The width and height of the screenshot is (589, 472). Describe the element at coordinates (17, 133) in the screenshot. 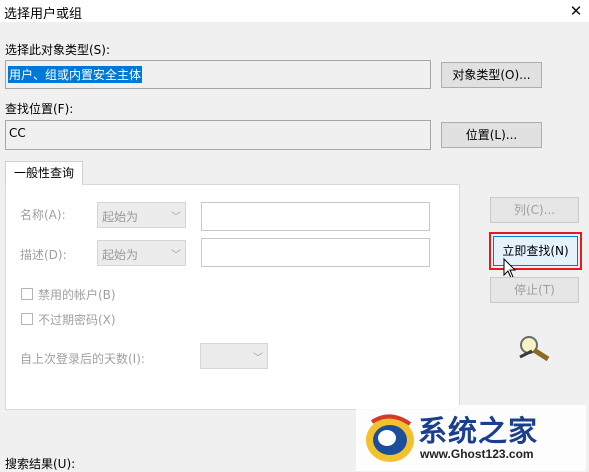

I see `location-value: CC` at that location.